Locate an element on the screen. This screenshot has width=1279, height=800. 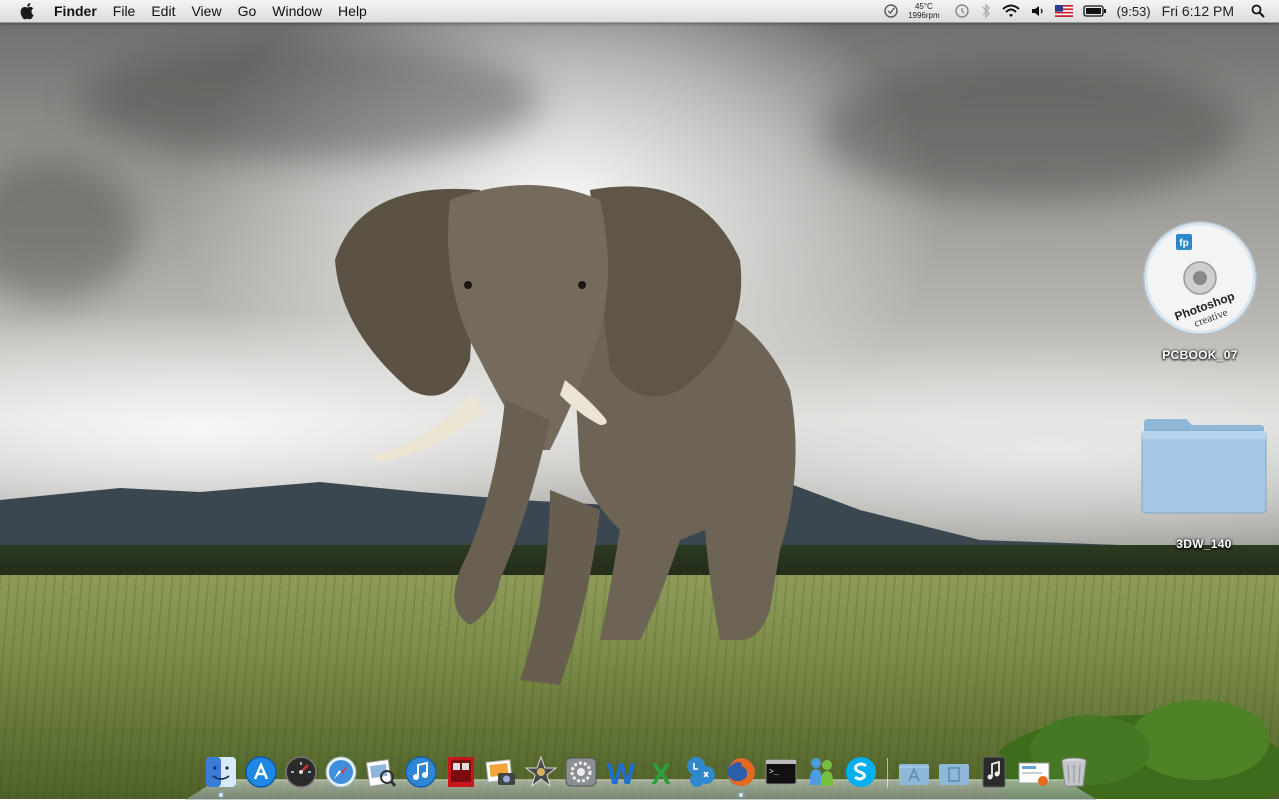
desktop-disc-pcbook07: fp Photoshop creative PCBOOK_07 is located at coordinates (1200, 291).